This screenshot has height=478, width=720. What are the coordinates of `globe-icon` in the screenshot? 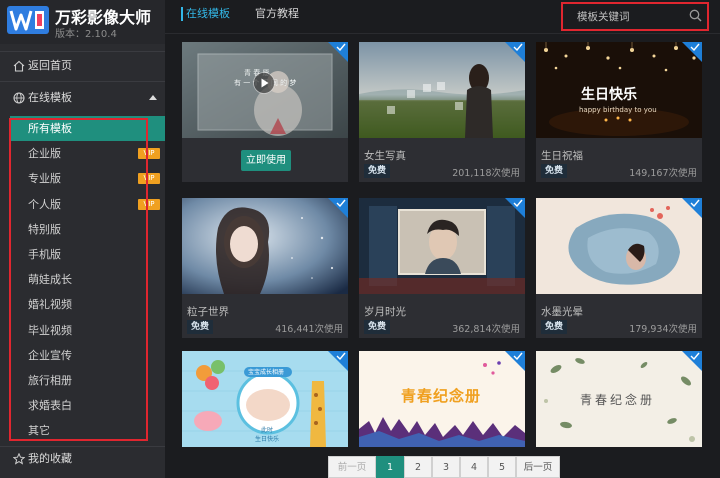 It's located at (19, 98).